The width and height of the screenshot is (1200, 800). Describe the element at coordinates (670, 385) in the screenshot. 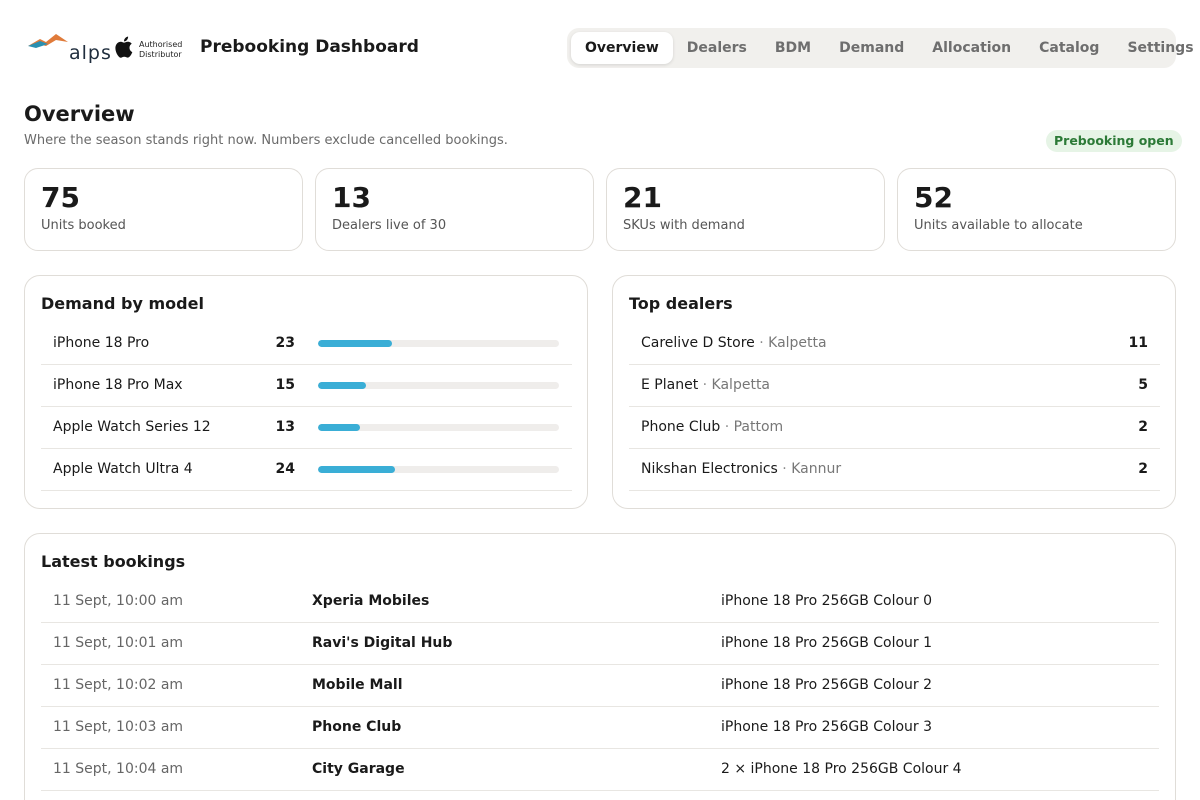

I see `dealer-name: E Planet` at that location.